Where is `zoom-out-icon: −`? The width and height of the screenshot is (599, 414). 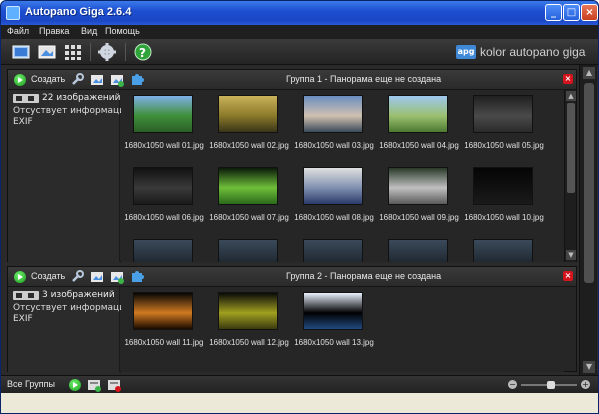
zoom-out-icon: − is located at coordinates (512, 384).